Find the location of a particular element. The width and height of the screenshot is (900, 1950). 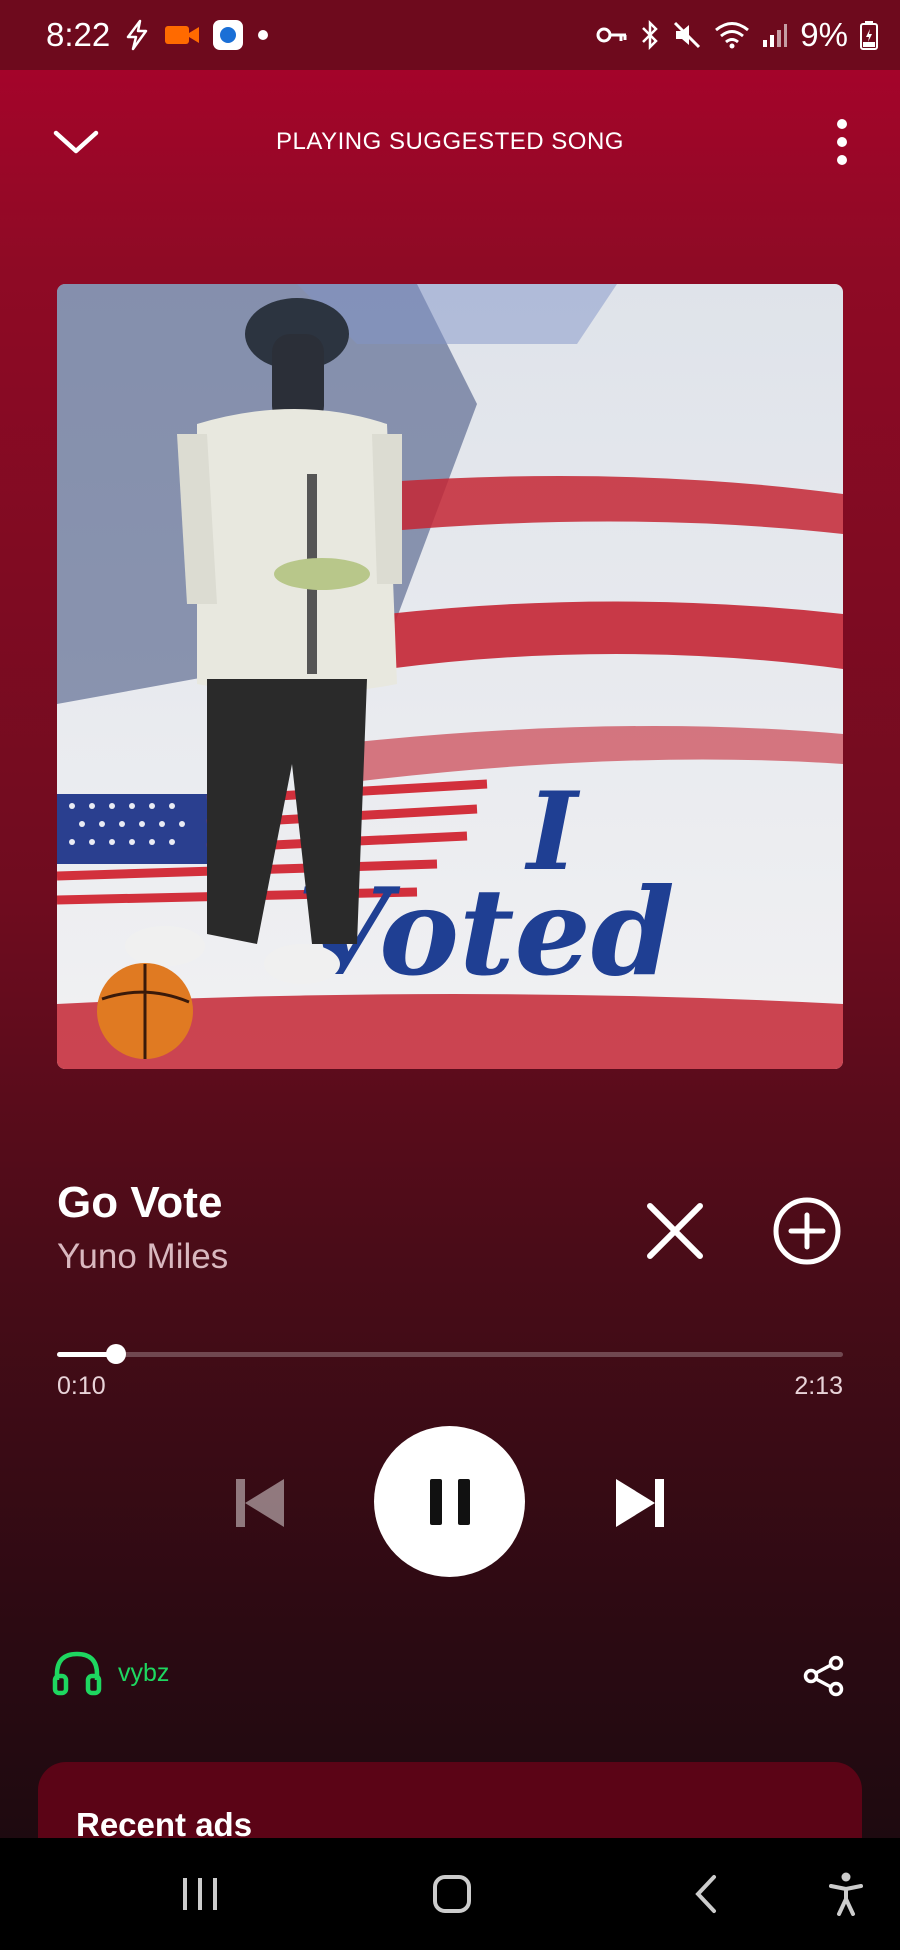

player-header: PLAYING SUGGESTED SONG is located at coordinates (450, 142).